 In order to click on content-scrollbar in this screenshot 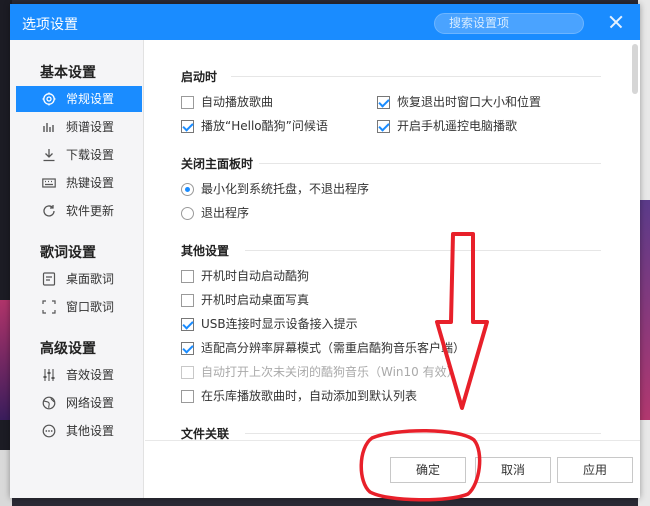, I will do `click(635, 69)`.